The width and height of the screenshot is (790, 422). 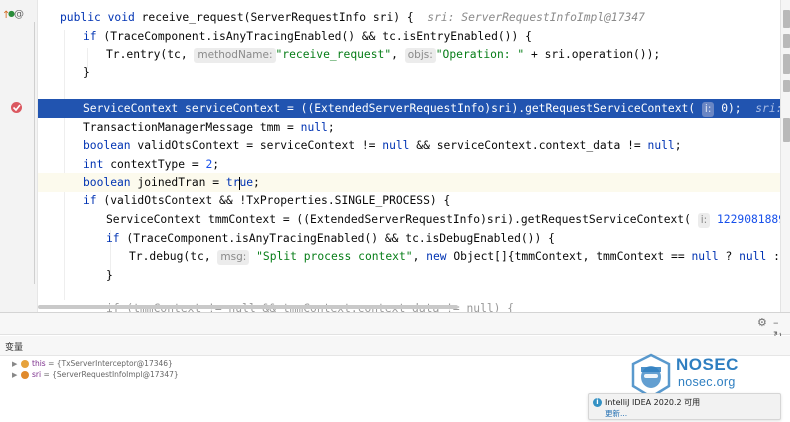 I want to click on fold-guide, so click(x=34, y=153).